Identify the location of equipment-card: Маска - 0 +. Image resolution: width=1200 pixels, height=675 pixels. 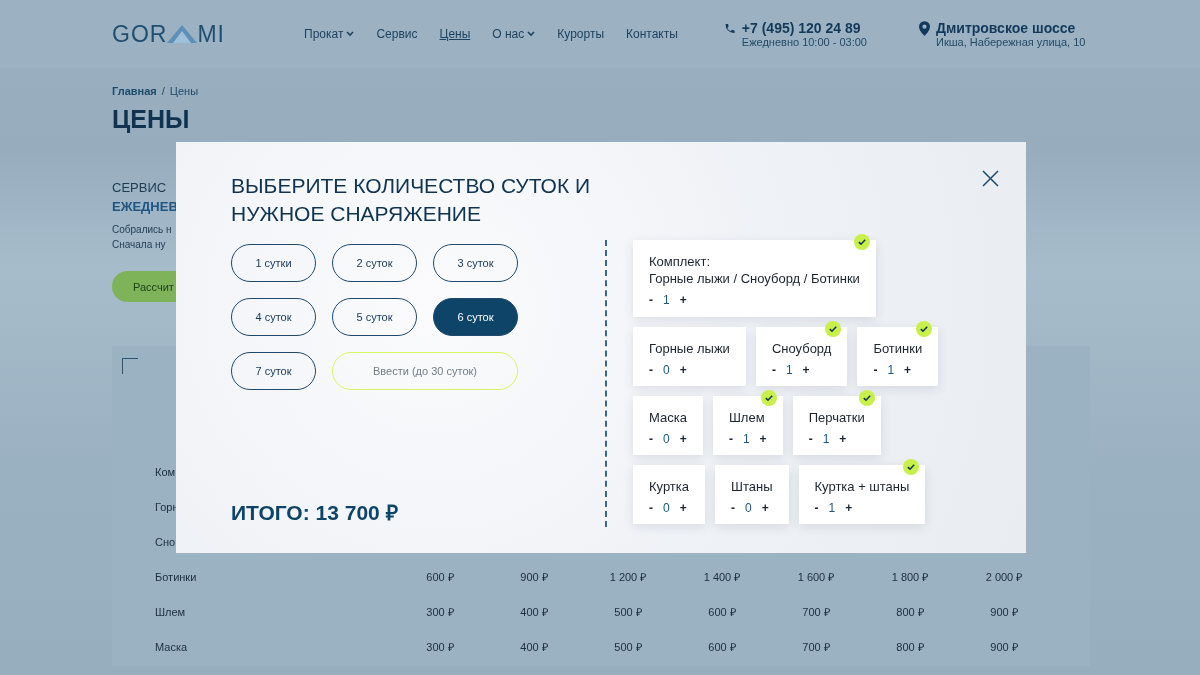
(668, 425).